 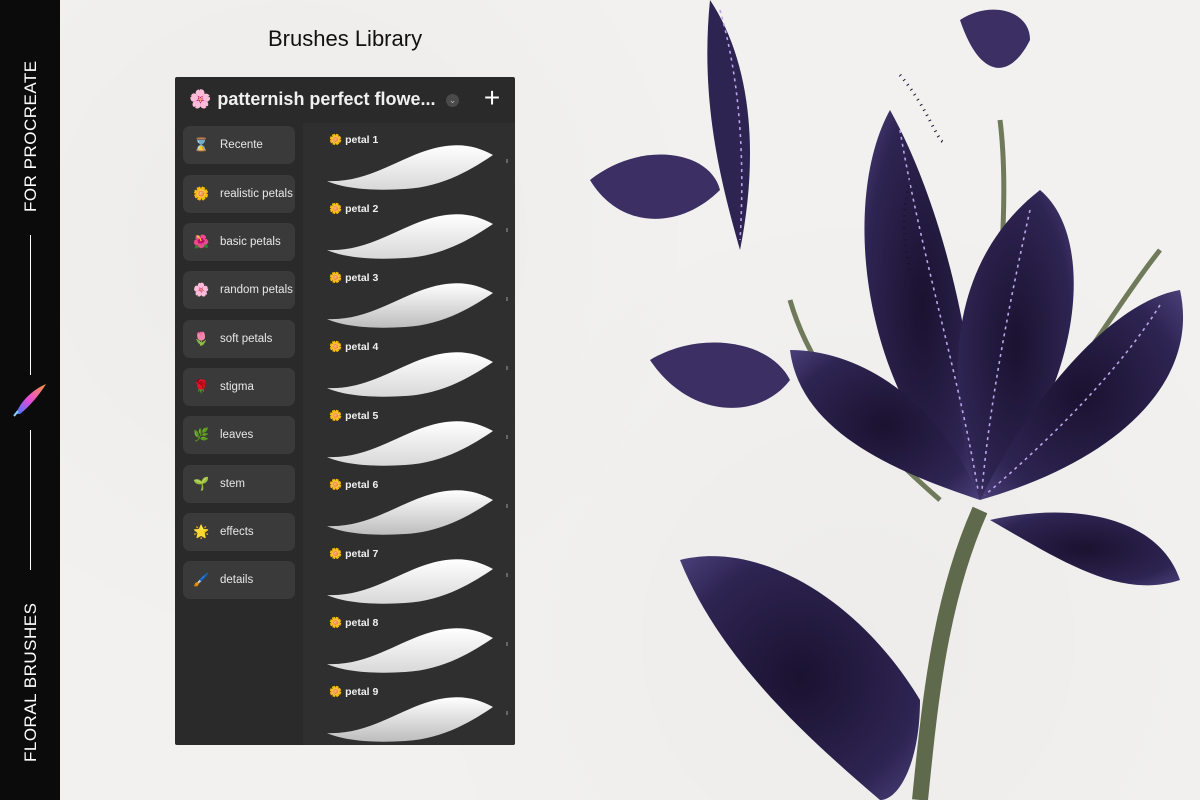 What do you see at coordinates (201, 241) in the screenshot?
I see `brush-set-icon: 🌺` at bounding box center [201, 241].